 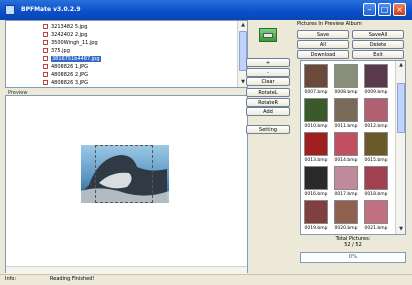 What do you see at coordinates (72, 279) in the screenshot?
I see `status-message: Reading Finished!` at bounding box center [72, 279].